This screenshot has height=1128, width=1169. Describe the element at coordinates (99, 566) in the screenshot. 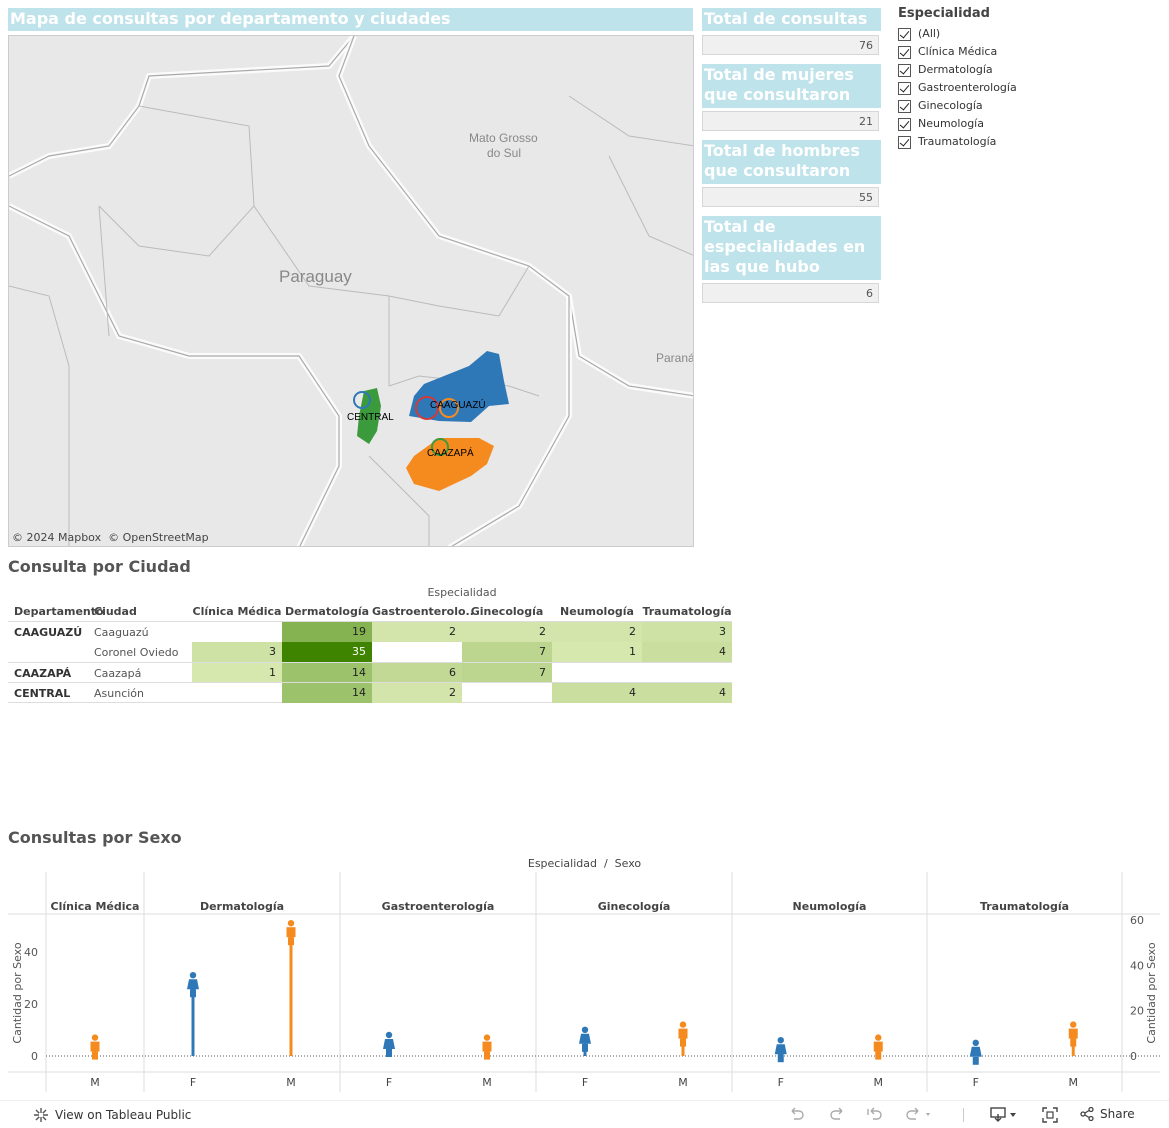

I see `crosstab-title: Consulta por Ciudad` at that location.